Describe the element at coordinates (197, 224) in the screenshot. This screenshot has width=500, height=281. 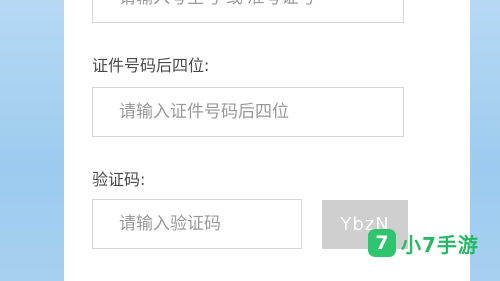
I see `captcha-input` at that location.